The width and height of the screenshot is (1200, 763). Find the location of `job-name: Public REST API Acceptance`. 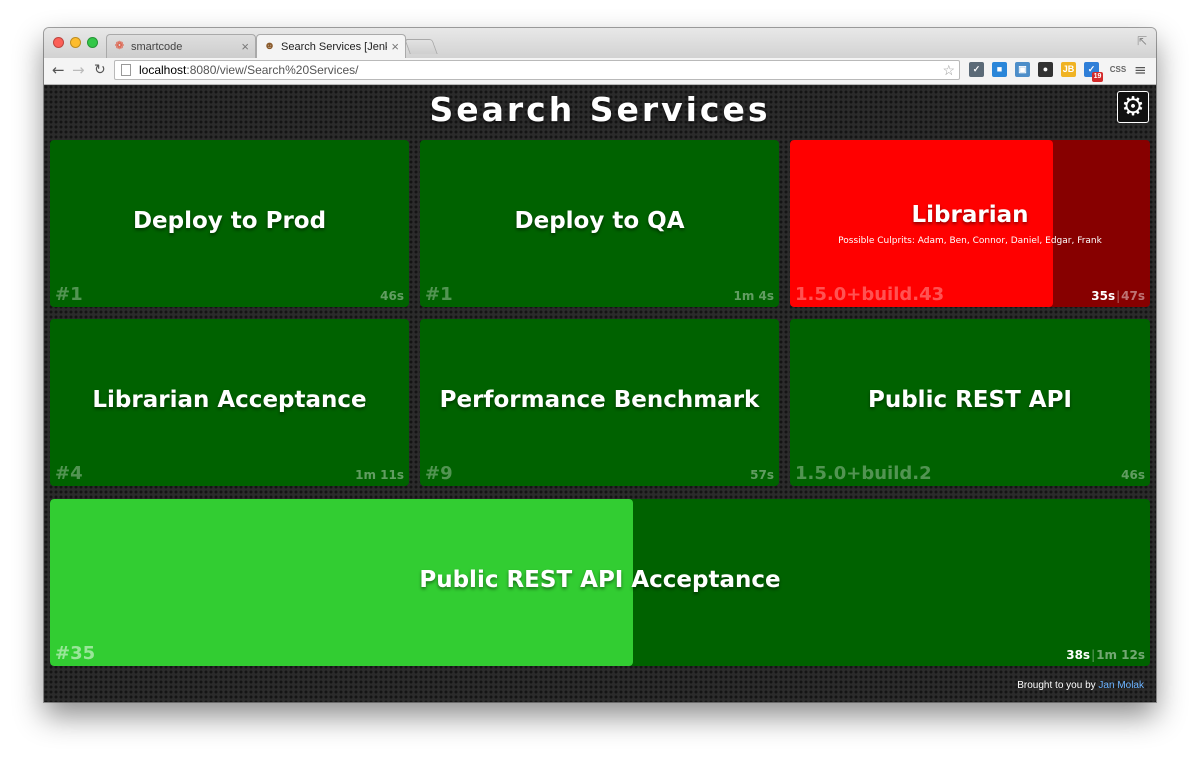

job-name: Public REST API Acceptance is located at coordinates (600, 580).